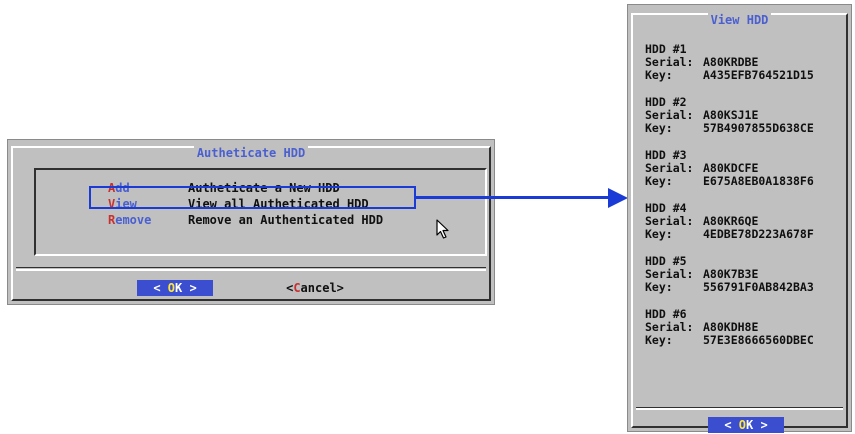  I want to click on hdd-key: E675A8EB0A1838F6, so click(758, 181).